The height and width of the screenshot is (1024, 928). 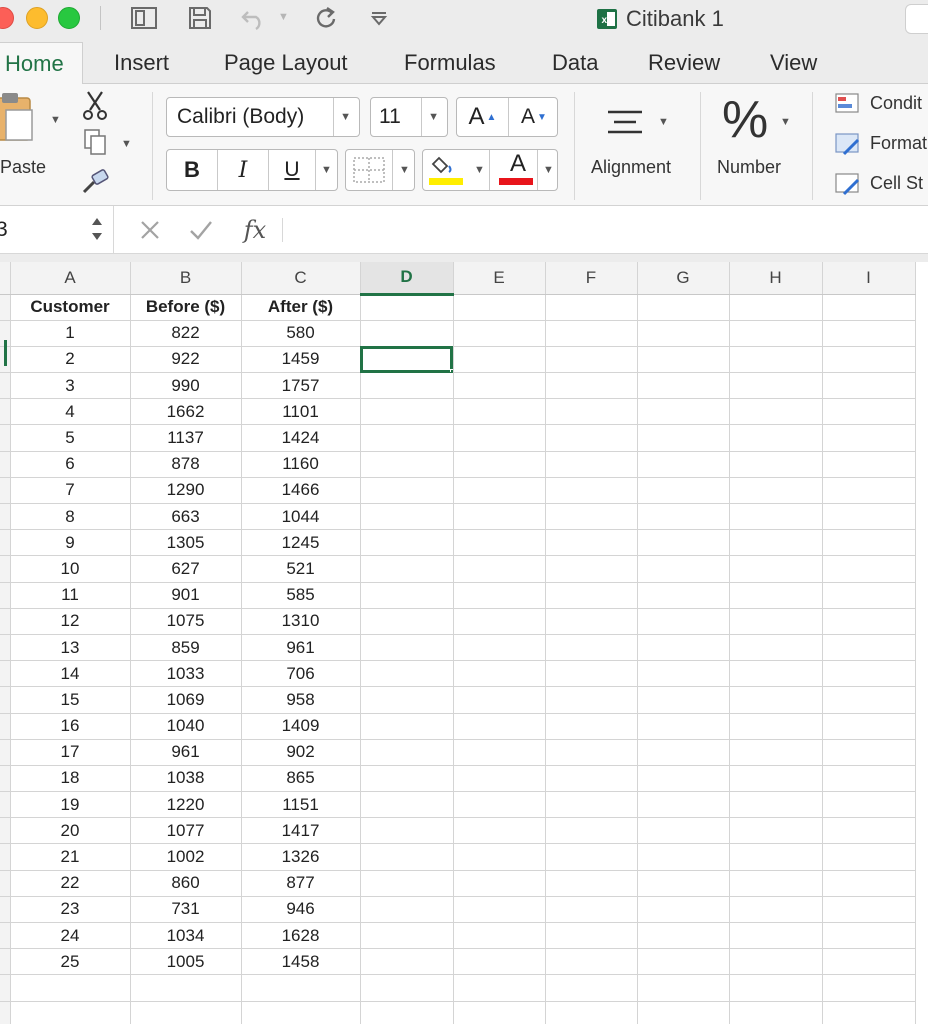 I want to click on number-label: Number, so click(x=749, y=167).